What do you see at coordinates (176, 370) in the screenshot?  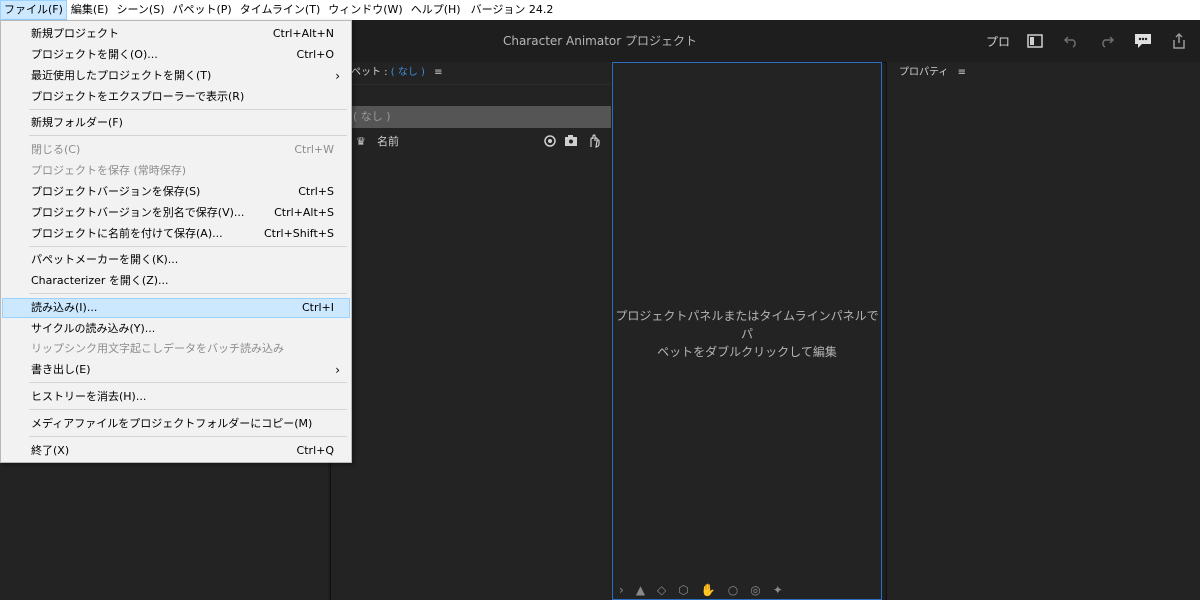 I see `menu-item-export: 書き出し(E) ›` at bounding box center [176, 370].